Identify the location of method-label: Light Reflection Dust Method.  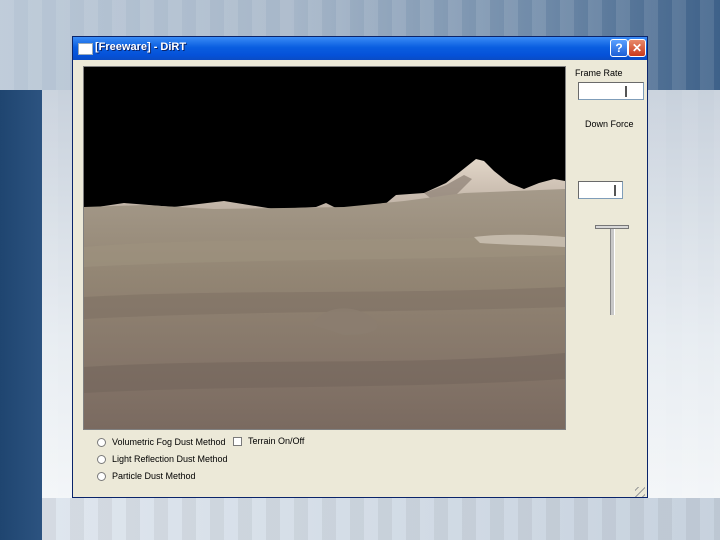
(170, 459).